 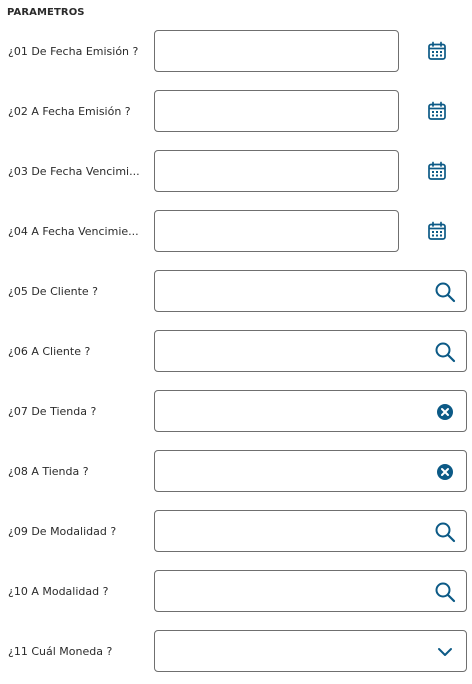 What do you see at coordinates (49, 351) in the screenshot?
I see `param-label: ¿06 A Cliente ?` at bounding box center [49, 351].